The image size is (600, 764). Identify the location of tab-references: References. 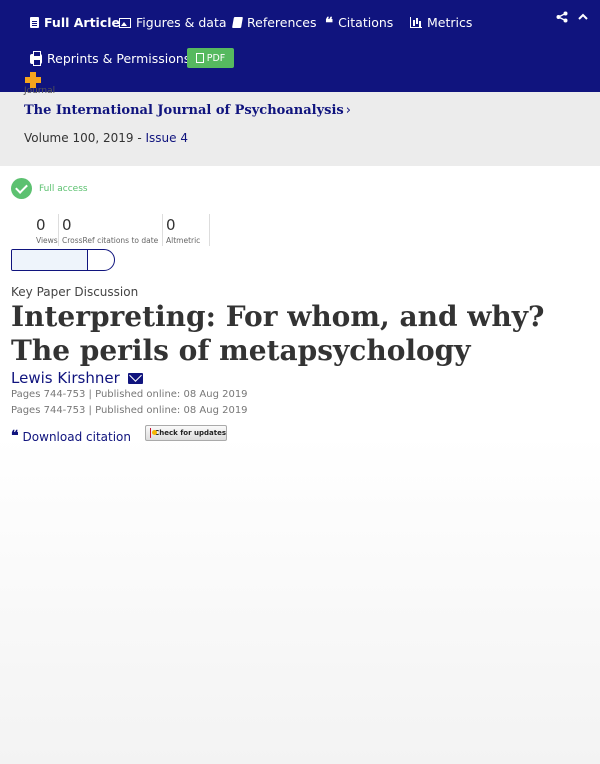
(274, 22).